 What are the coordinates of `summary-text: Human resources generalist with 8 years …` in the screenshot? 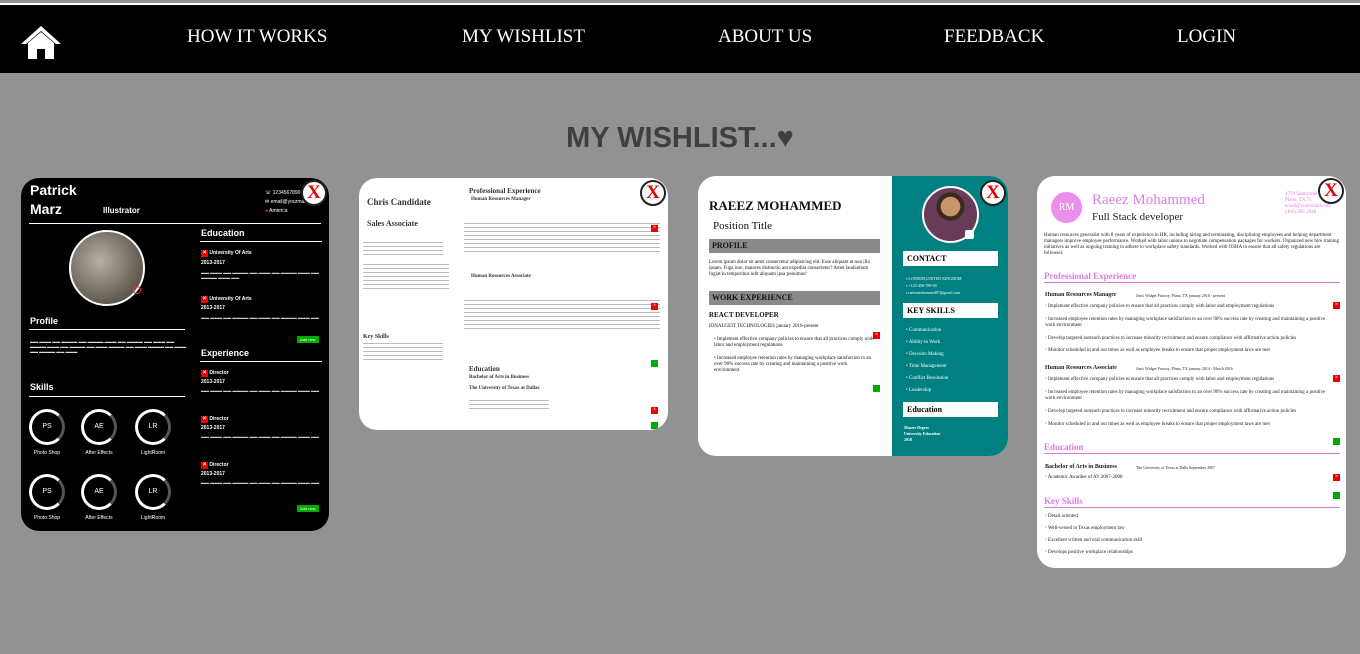 It's located at (1192, 244).